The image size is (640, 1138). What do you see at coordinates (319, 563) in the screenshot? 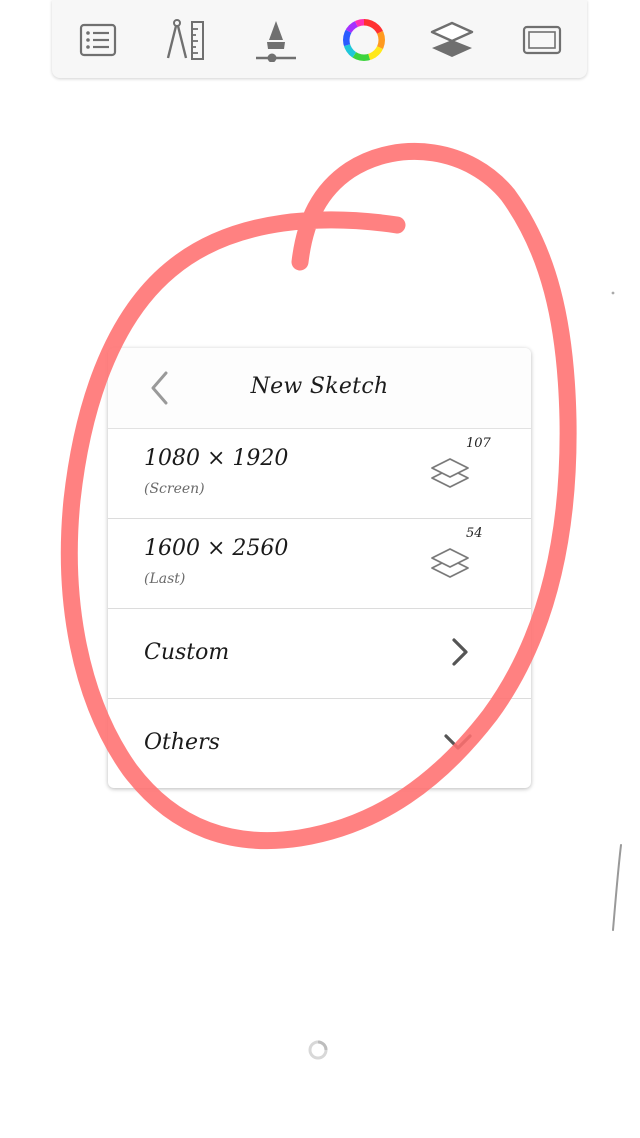
I see `size-option-last: 1600 × 2560 (Last) 54` at bounding box center [319, 563].